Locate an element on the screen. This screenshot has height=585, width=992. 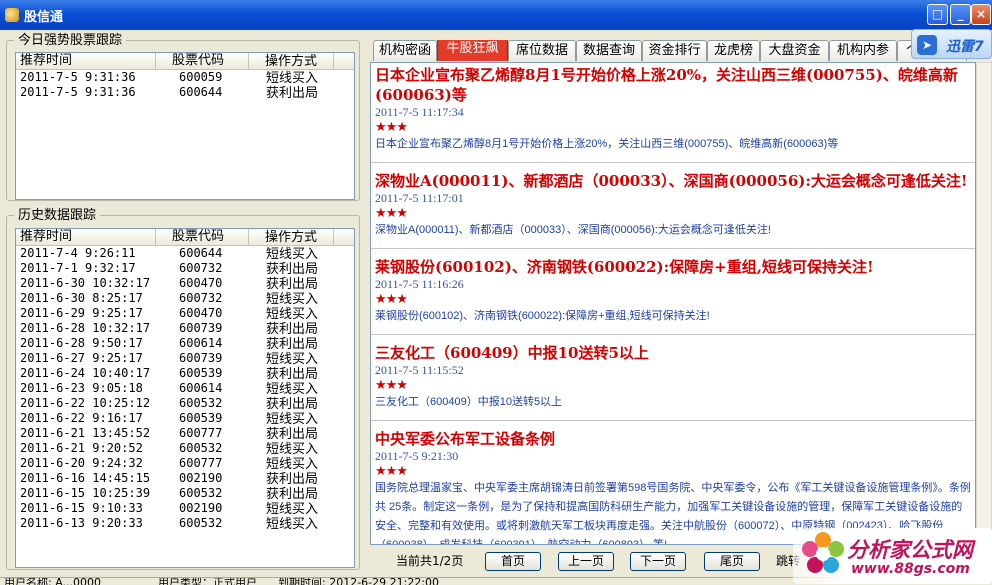
news-title: 三友化工（600409）中报10送转5以上 is located at coordinates (673, 353).